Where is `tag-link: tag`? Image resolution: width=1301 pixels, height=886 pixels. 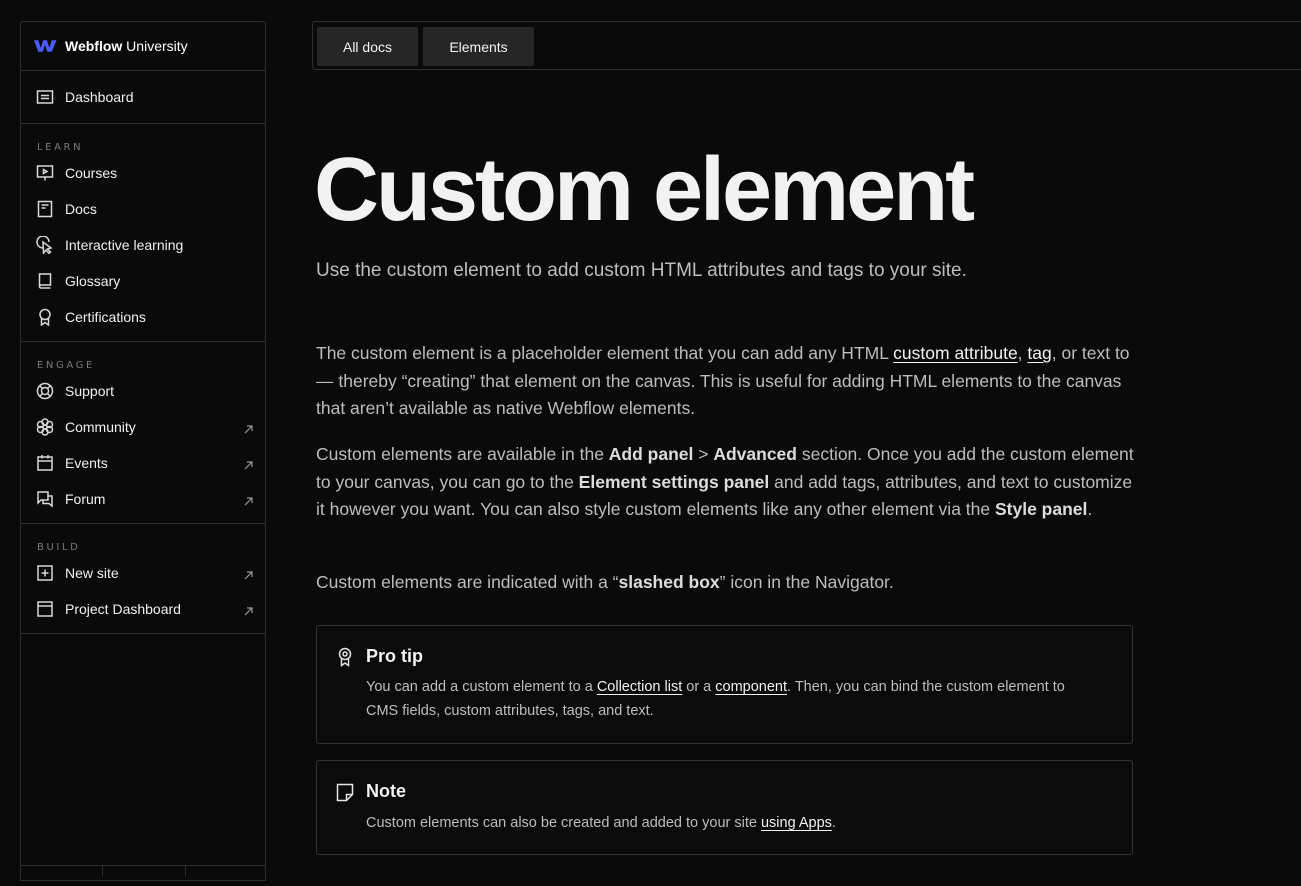 tag-link: tag is located at coordinates (1039, 353).